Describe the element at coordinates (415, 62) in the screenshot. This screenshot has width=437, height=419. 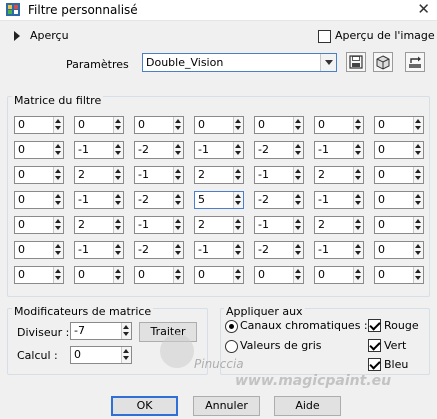
I see `reset-button` at that location.